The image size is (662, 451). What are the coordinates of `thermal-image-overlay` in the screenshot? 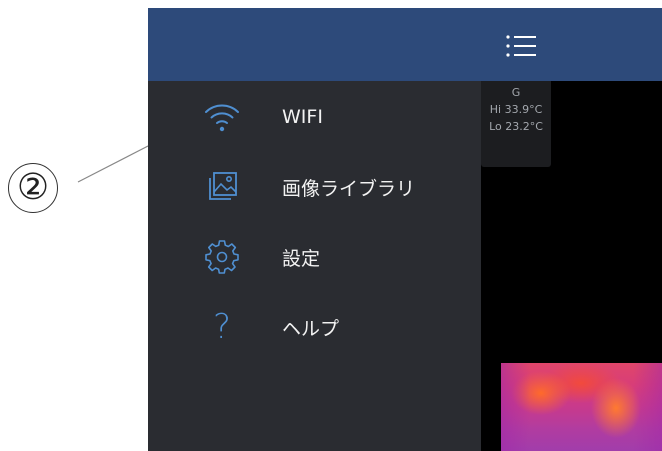 It's located at (581, 407).